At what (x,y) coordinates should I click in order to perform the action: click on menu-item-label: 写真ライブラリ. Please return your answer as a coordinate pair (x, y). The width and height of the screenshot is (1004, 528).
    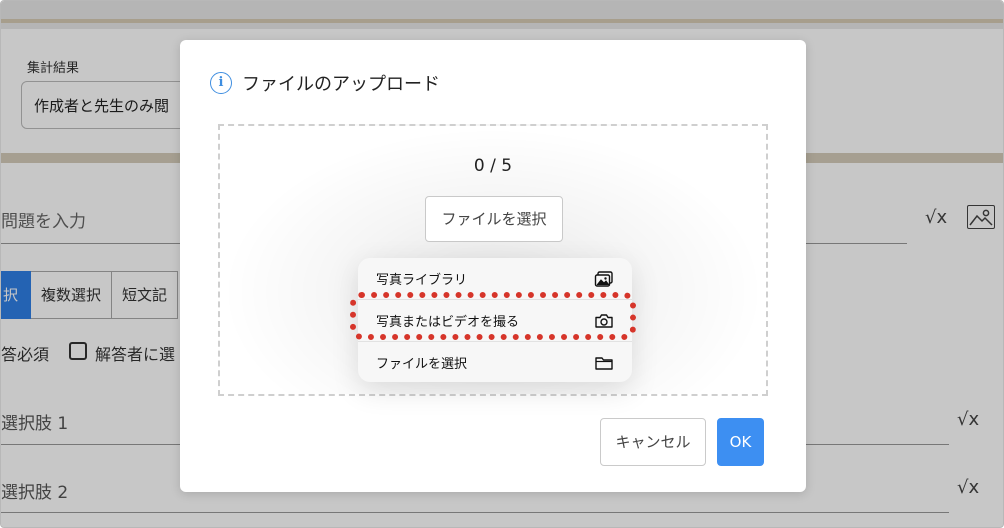
    Looking at the image, I should click on (422, 280).